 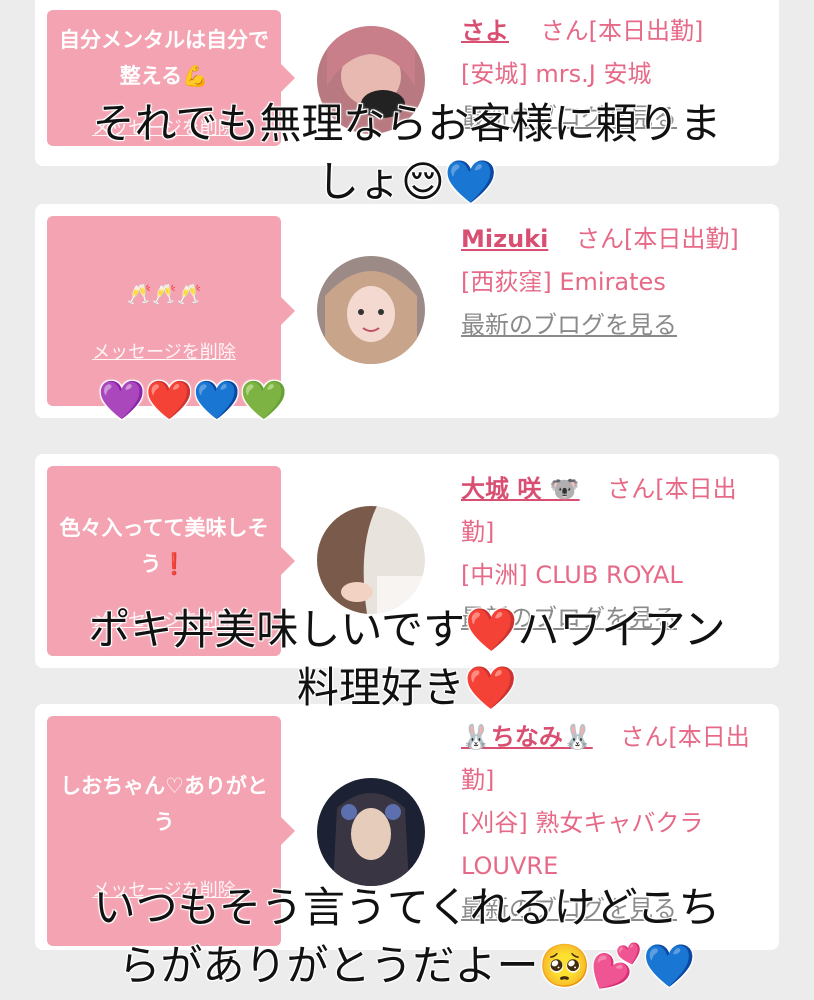 What do you see at coordinates (504, 239) in the screenshot?
I see `cast-name-link: Mizuki` at bounding box center [504, 239].